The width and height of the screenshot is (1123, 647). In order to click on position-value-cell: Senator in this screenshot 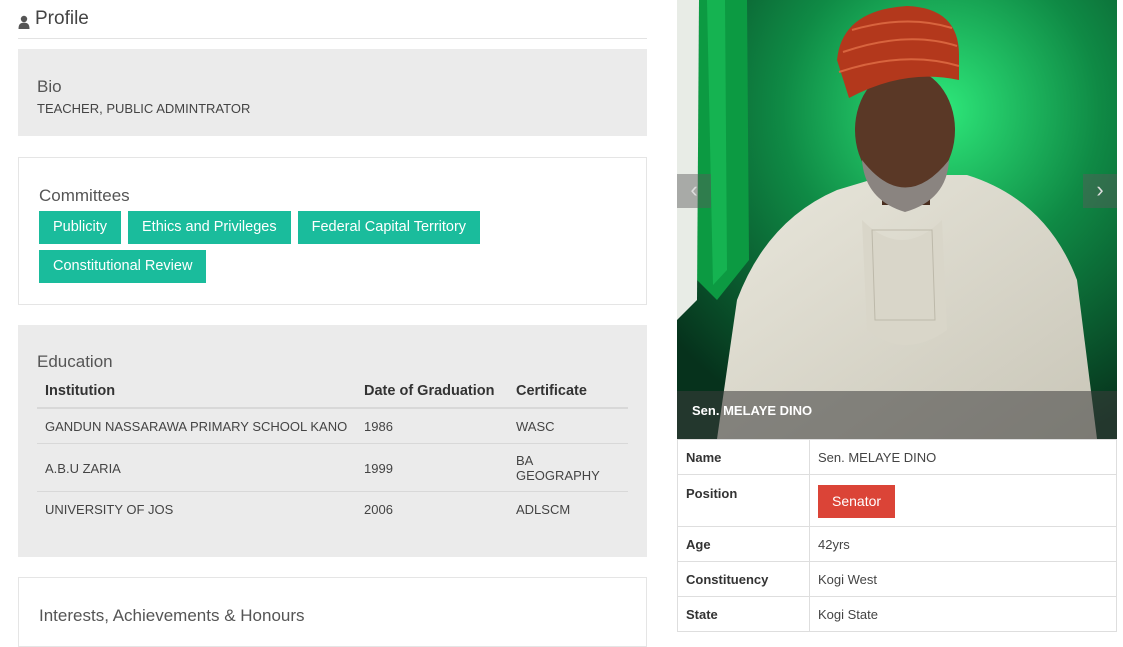, I will do `click(963, 500)`.